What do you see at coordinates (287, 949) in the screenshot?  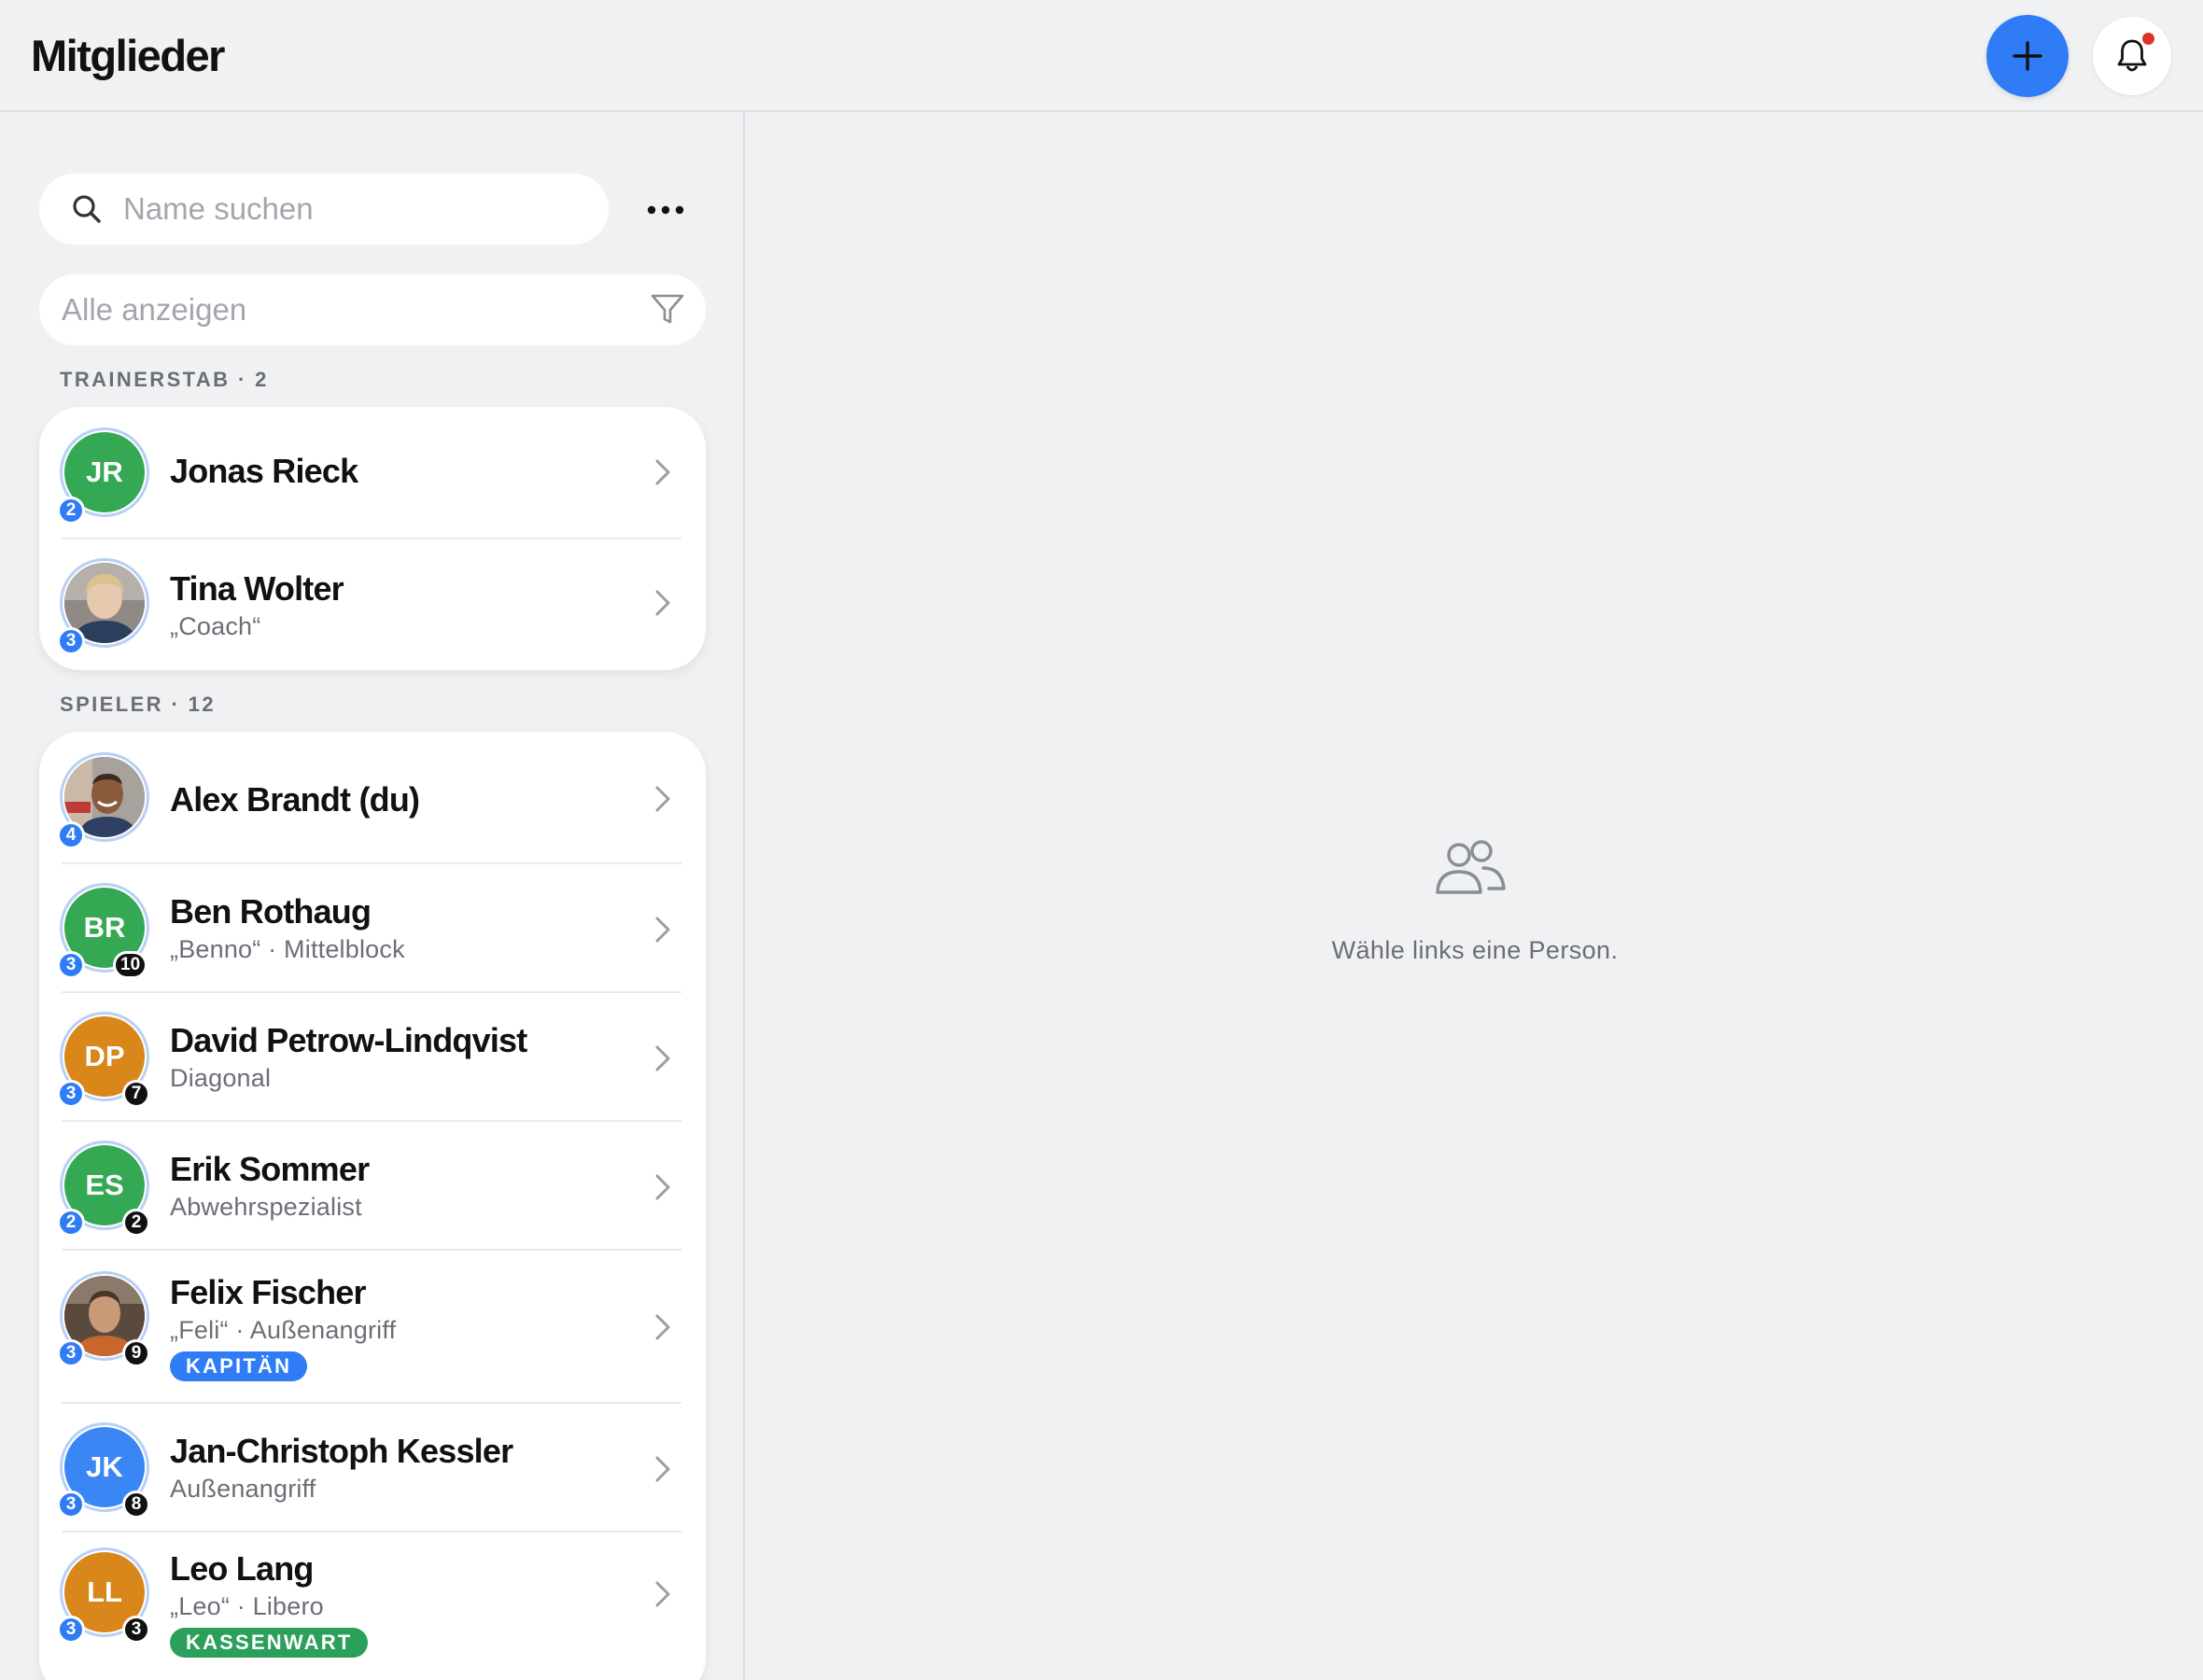 I see `member-subtitle: „Benno“ · Mittelblock` at bounding box center [287, 949].